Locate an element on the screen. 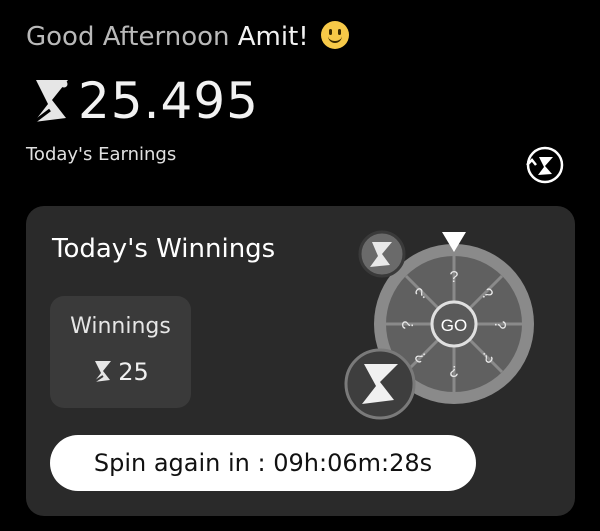 The width and height of the screenshot is (600, 531). user-name: Amit! is located at coordinates (273, 37).